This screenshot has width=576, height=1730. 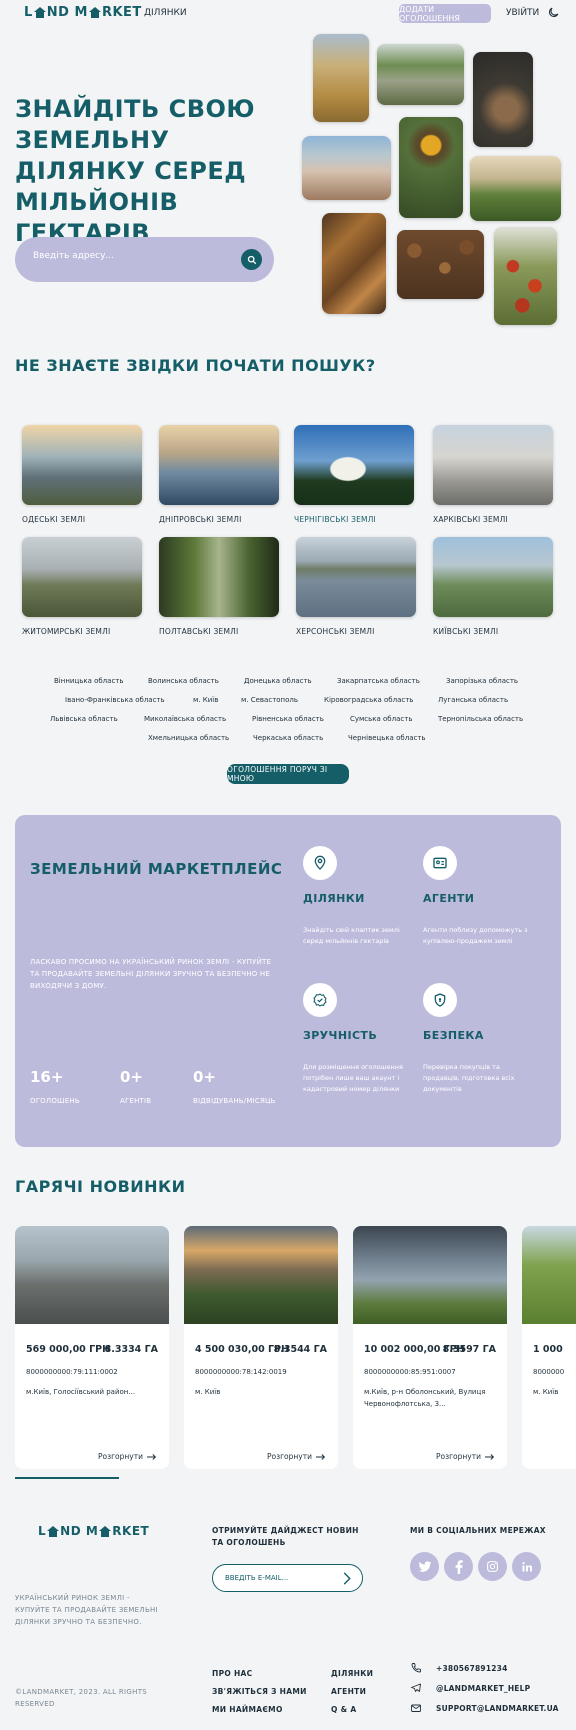 I want to click on contact-telegram: @LANDMARKET_HELP, so click(x=483, y=1688).